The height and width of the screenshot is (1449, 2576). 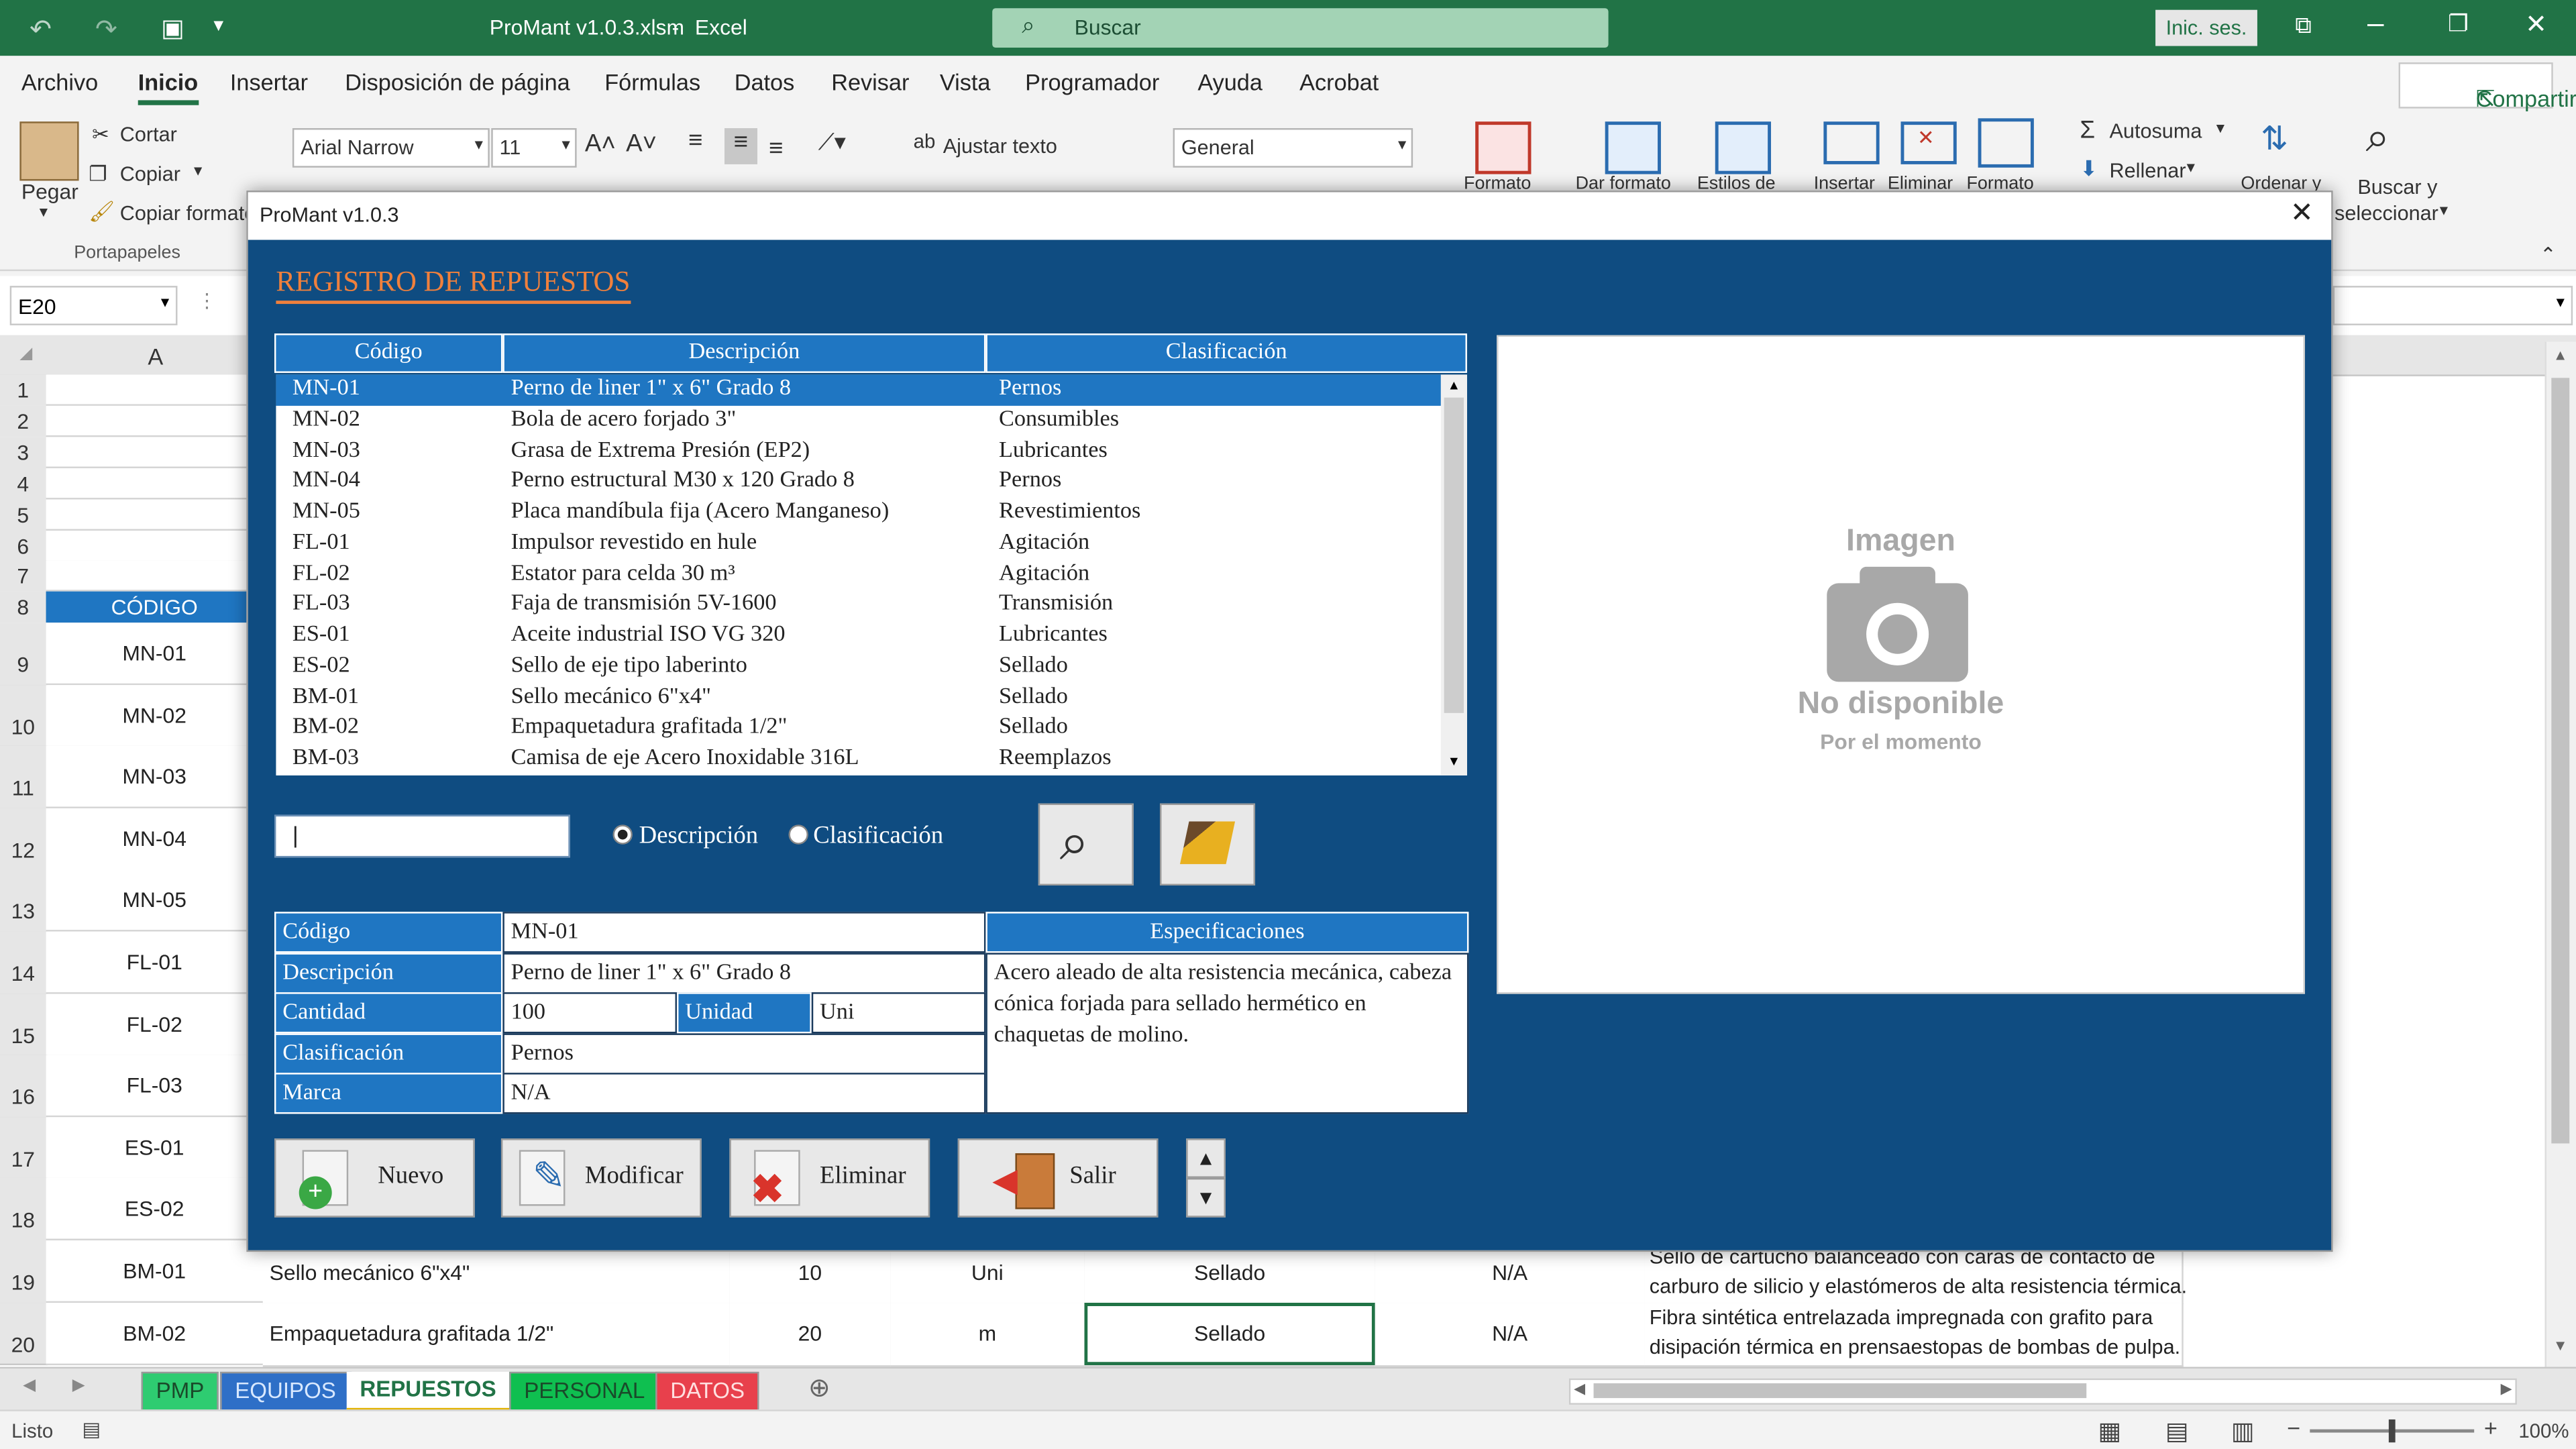 I want to click on align-top-icon: ≡, so click(x=695, y=141).